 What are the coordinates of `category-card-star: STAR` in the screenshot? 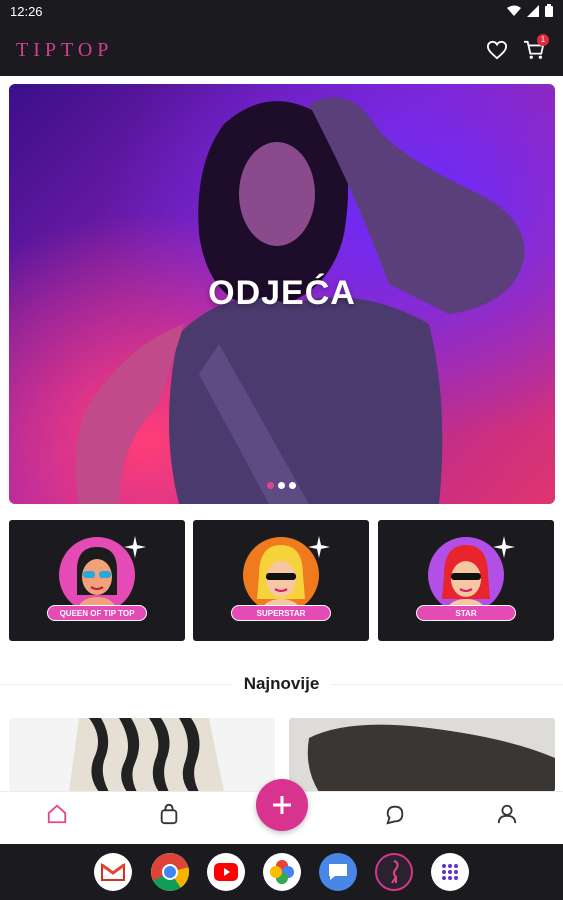 It's located at (466, 580).